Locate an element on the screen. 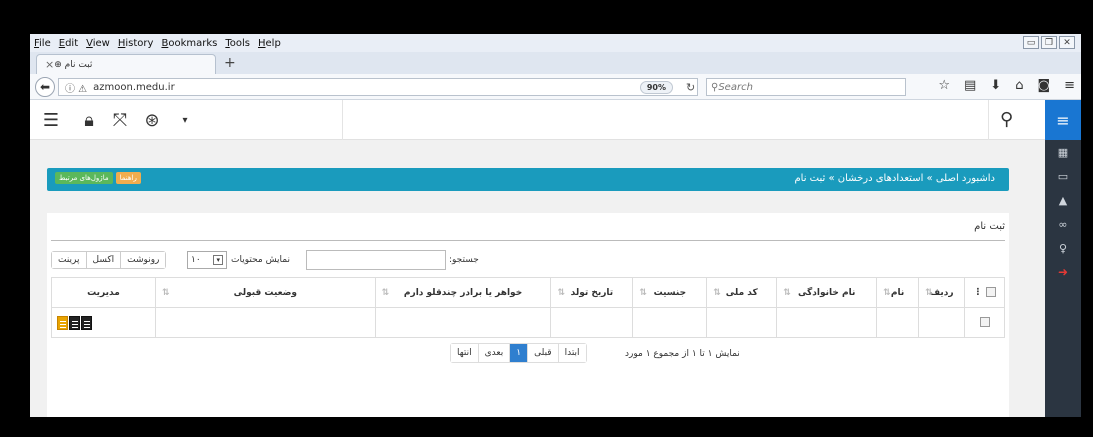  page-length-label: نمایش محتویات is located at coordinates (261, 260).